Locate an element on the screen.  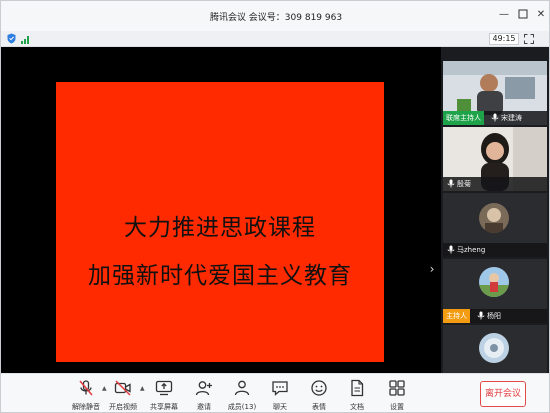
window-title: 腾讯会议 会议号：309 819 963 is located at coordinates (276, 18).